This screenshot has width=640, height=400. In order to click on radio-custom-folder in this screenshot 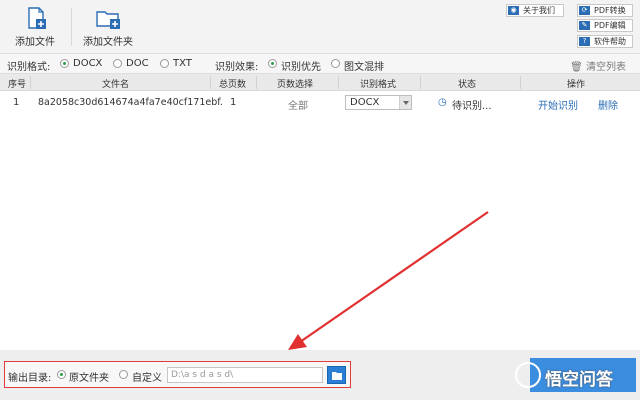, I will do `click(123, 374)`.